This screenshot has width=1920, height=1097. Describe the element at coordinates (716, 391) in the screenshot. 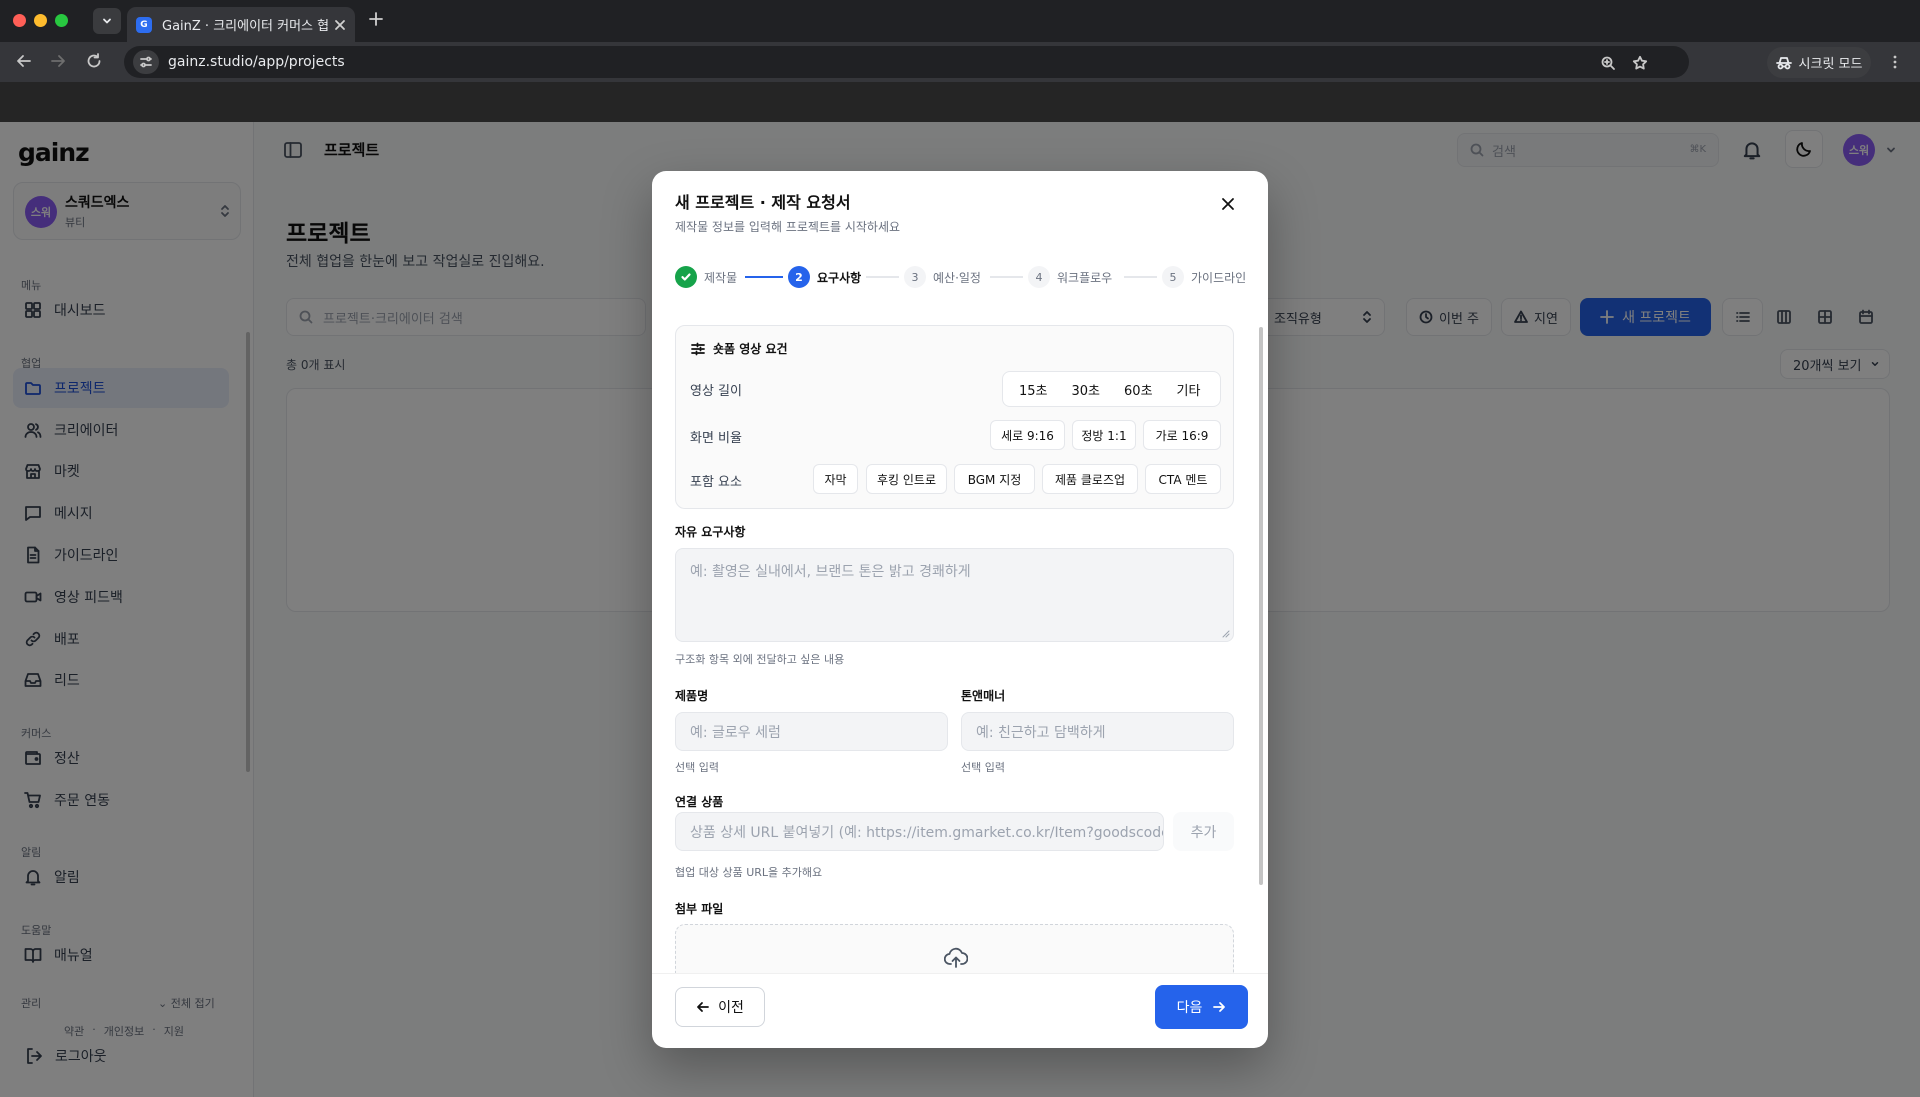

I see `video-length-label: 영상 길이` at that location.